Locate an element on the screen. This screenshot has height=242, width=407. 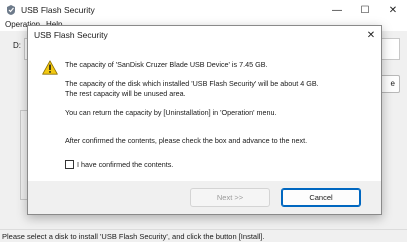
maximize-icon: ☐ is located at coordinates (365, 10).